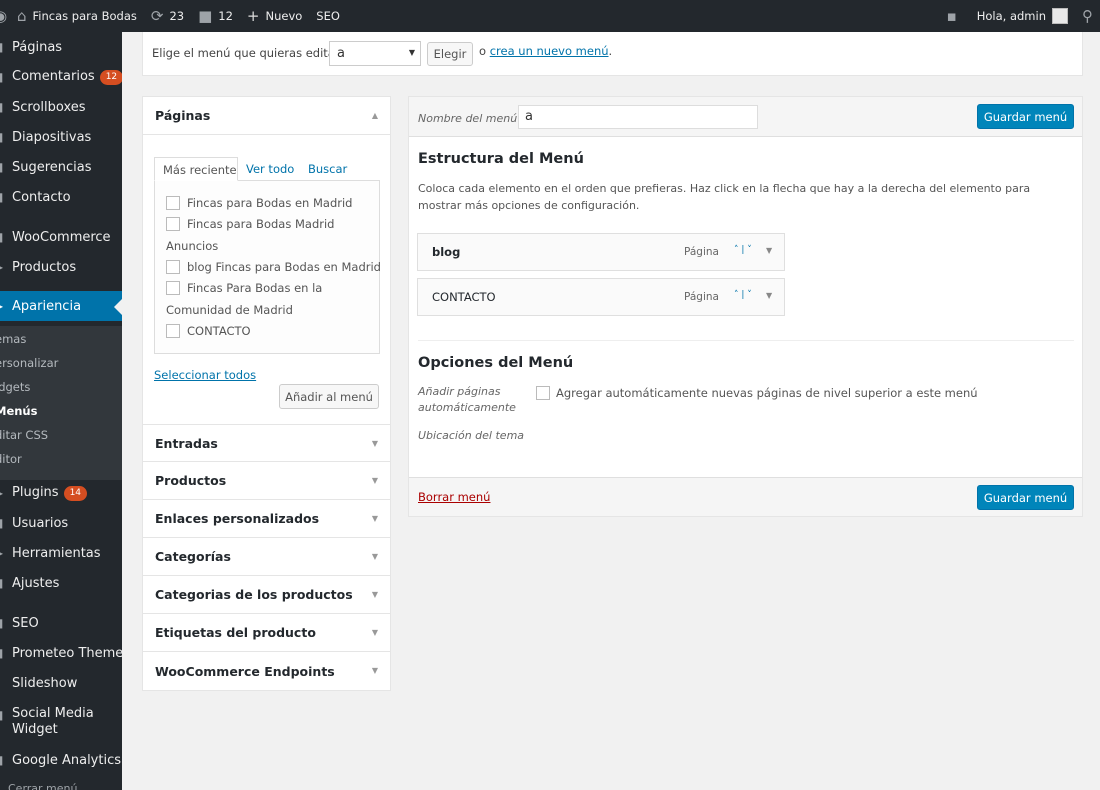 Image resolution: width=1100 pixels, height=790 pixels. Describe the element at coordinates (77, 16) in the screenshot. I see `site-name-link: ⌂ Fincas para Bodas` at that location.